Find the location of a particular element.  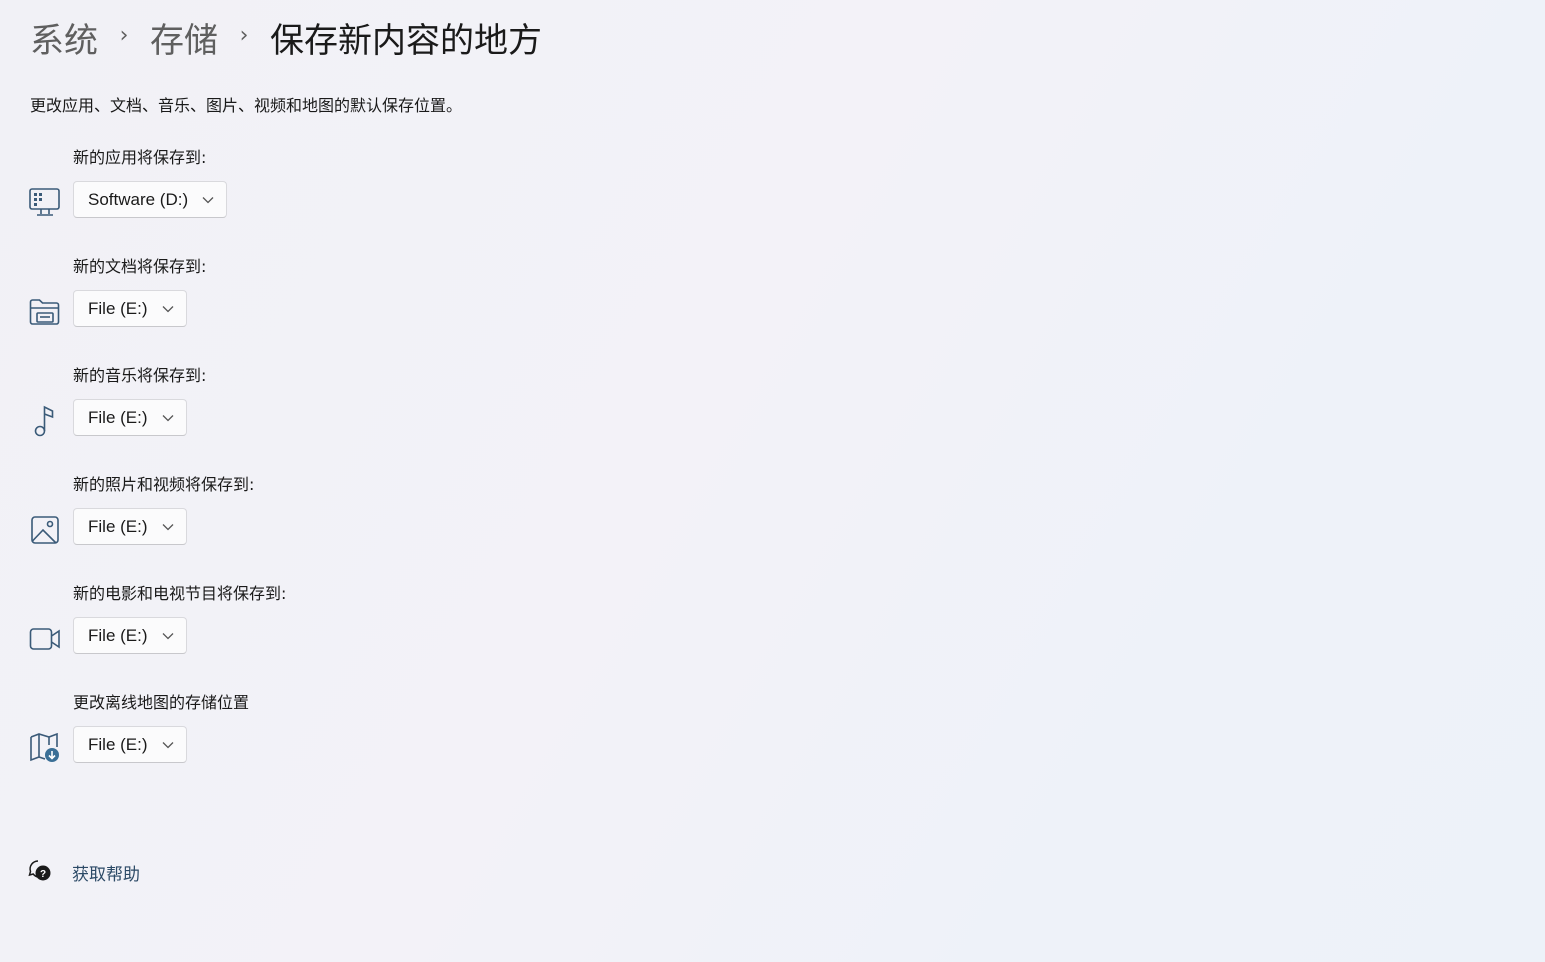

maps-location-dropdown: File (E:) is located at coordinates (130, 744).